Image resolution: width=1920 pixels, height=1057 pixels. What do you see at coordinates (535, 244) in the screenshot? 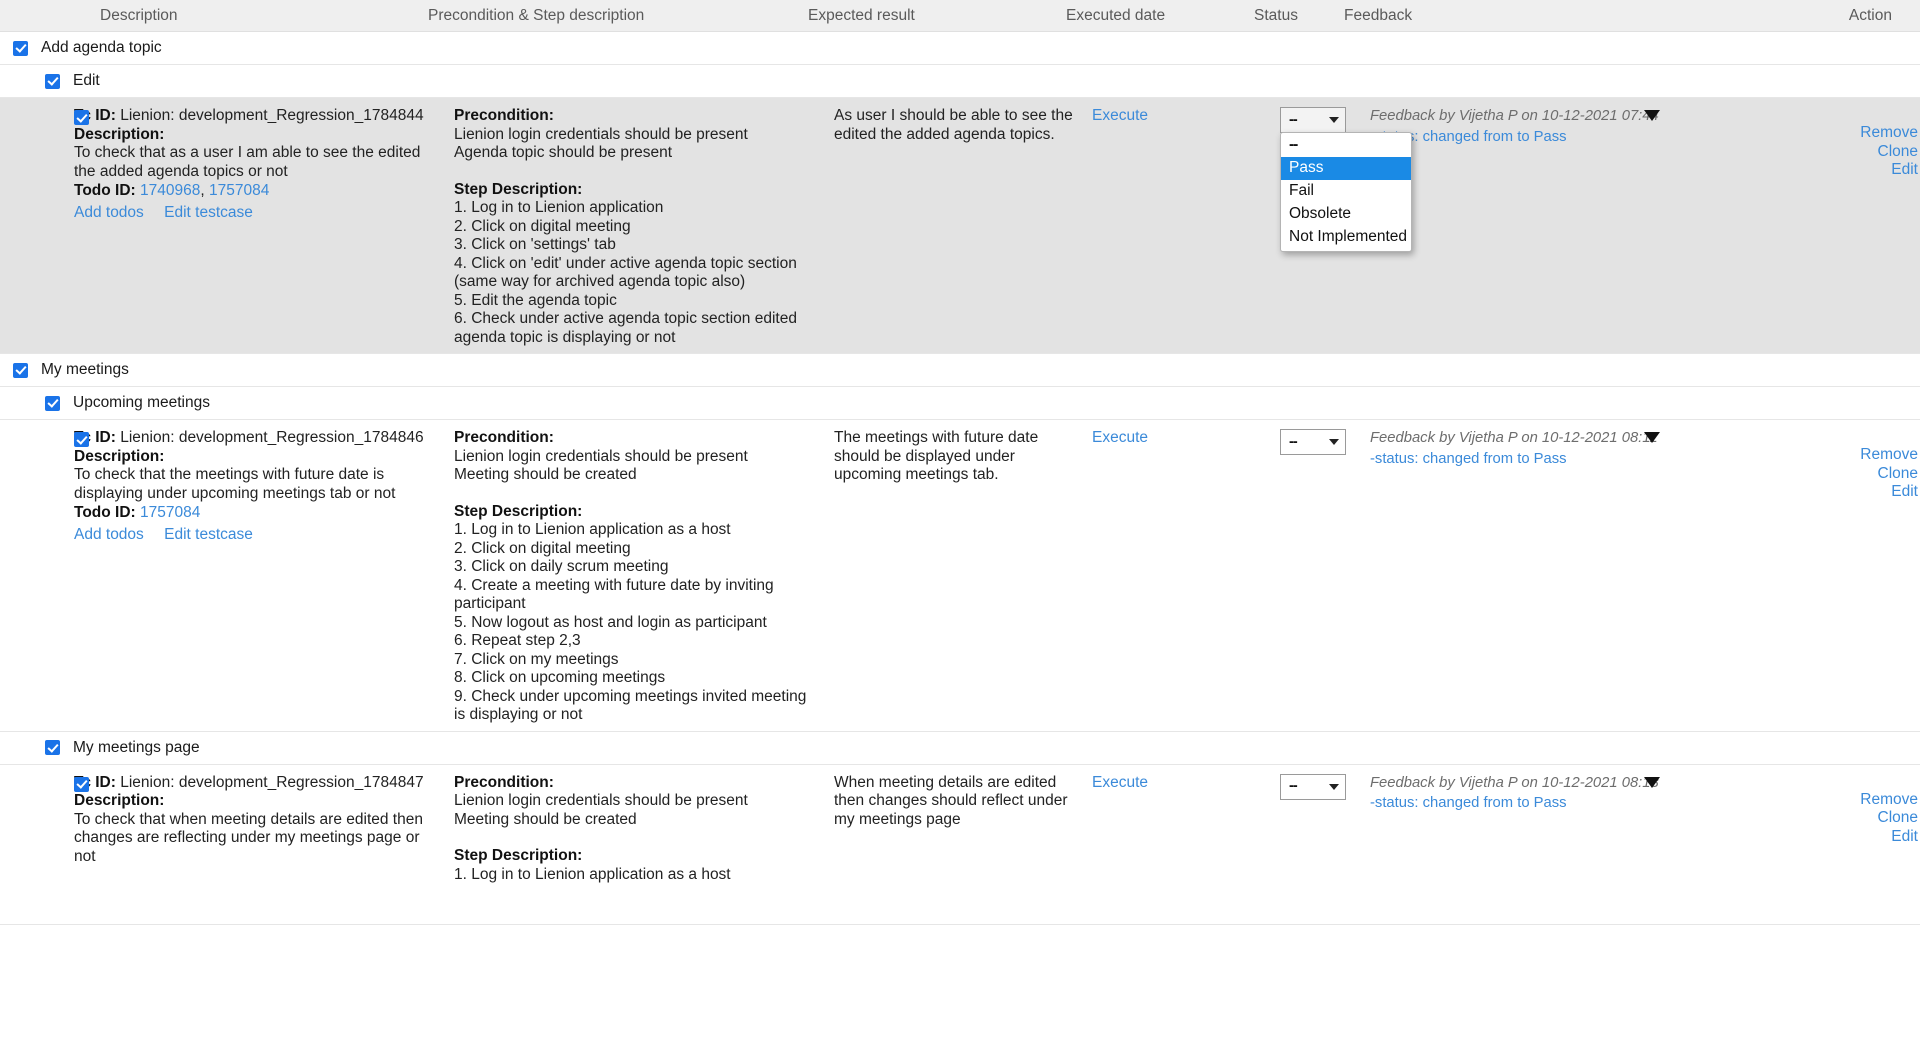
I see `step-item: 3. Click on 'settings' tab` at bounding box center [535, 244].